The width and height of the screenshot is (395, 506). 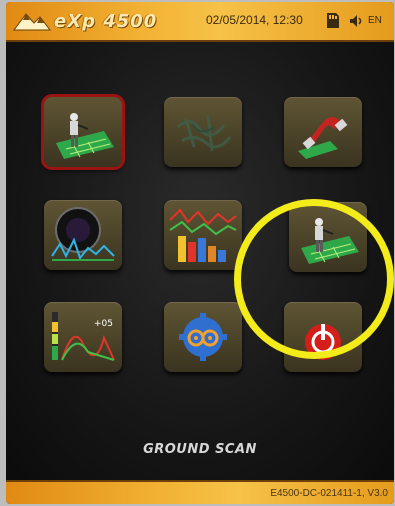 I want to click on tile-settings, so click(x=203, y=337).